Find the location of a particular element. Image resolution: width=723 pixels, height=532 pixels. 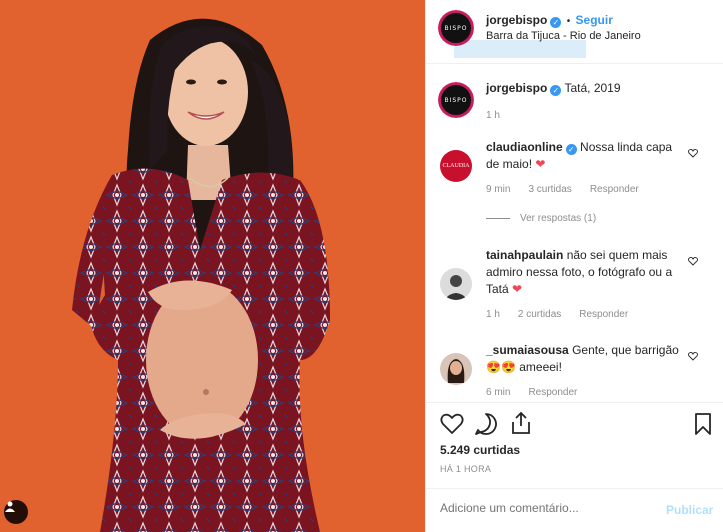

likes-count: 5.249 curtidas is located at coordinates (480, 450).